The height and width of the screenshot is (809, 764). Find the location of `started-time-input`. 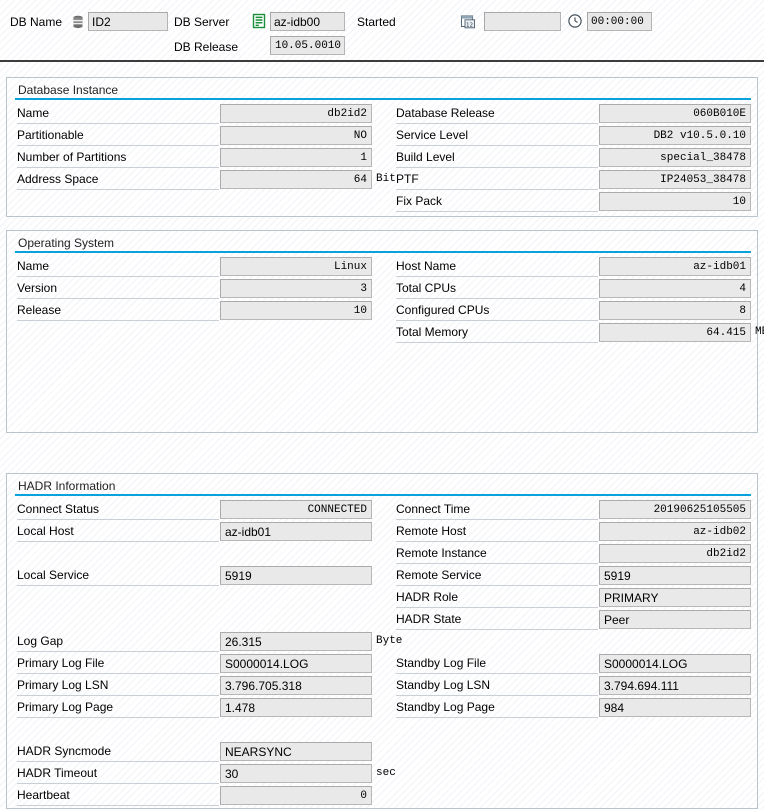

started-time-input is located at coordinates (619, 21).